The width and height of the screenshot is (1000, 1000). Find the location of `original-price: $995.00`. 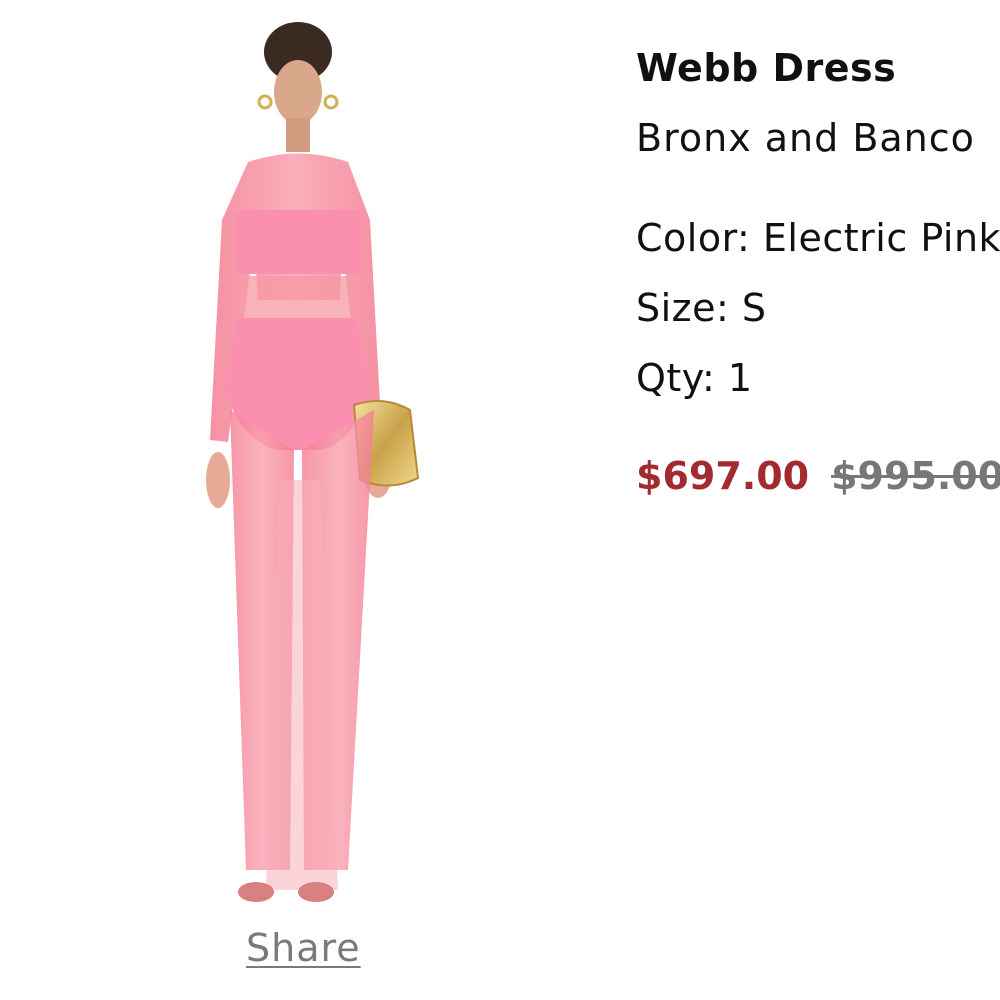

original-price: $995.00 is located at coordinates (915, 476).